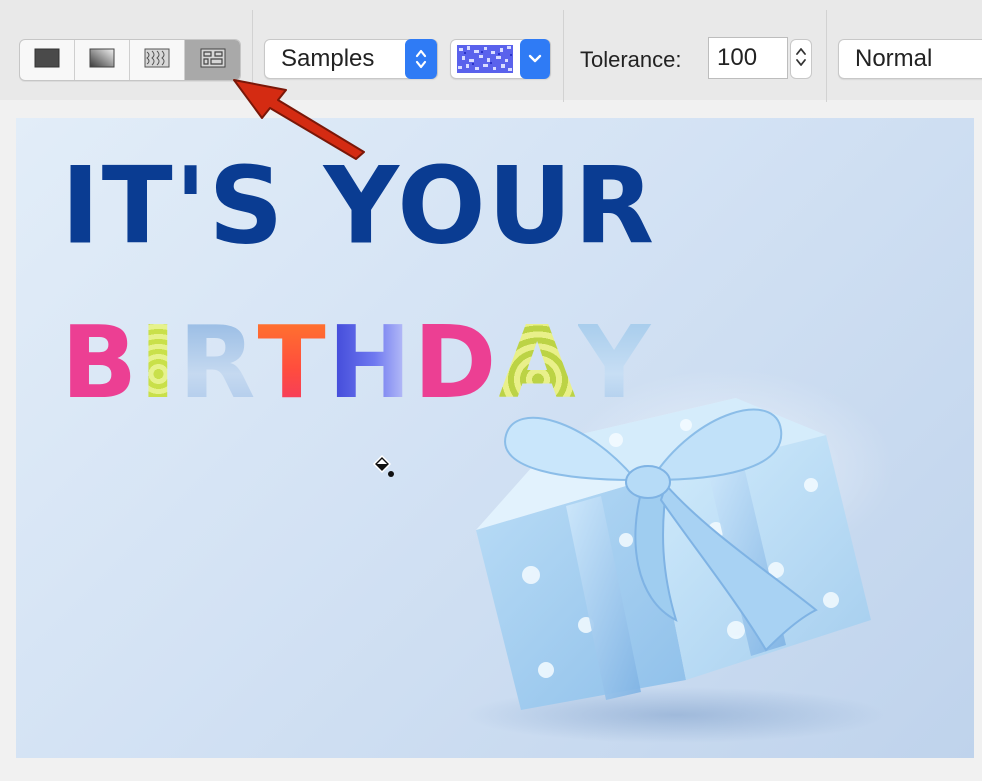  I want to click on birthday-letter: T, so click(292, 362).